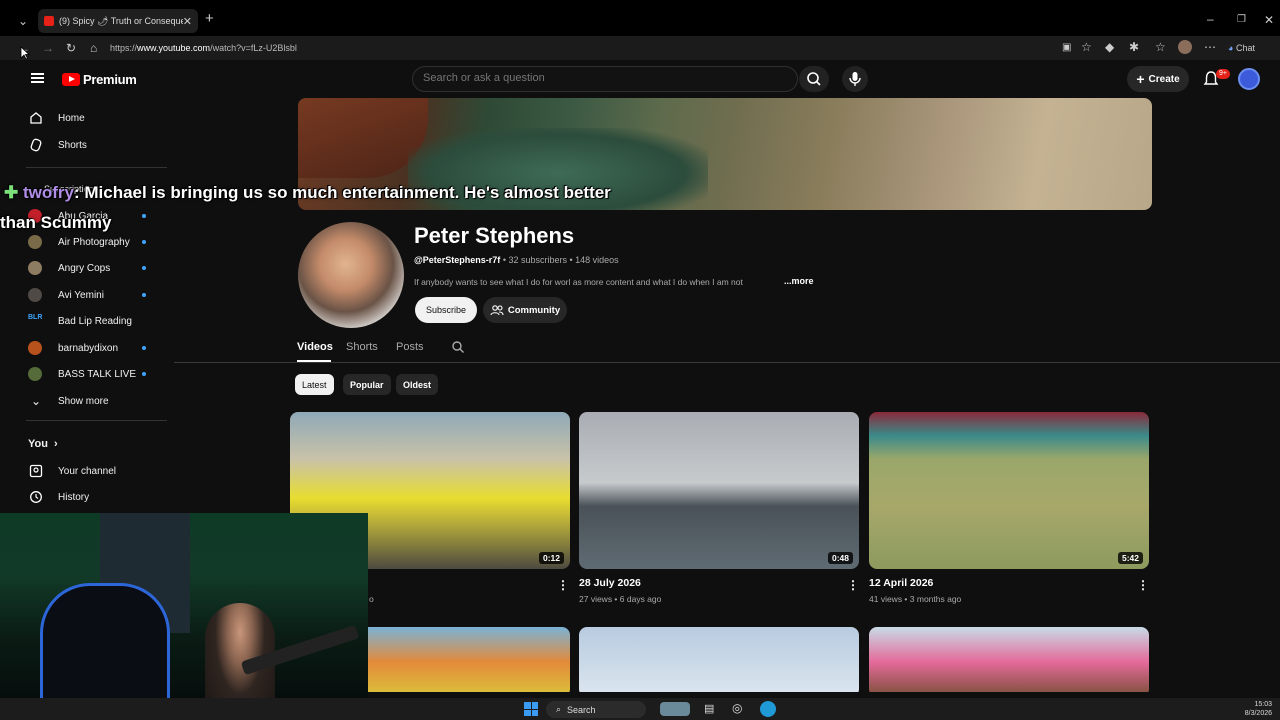 The image size is (1280, 720). What do you see at coordinates (610, 583) in the screenshot?
I see `video-title: 28 July 2026` at bounding box center [610, 583].